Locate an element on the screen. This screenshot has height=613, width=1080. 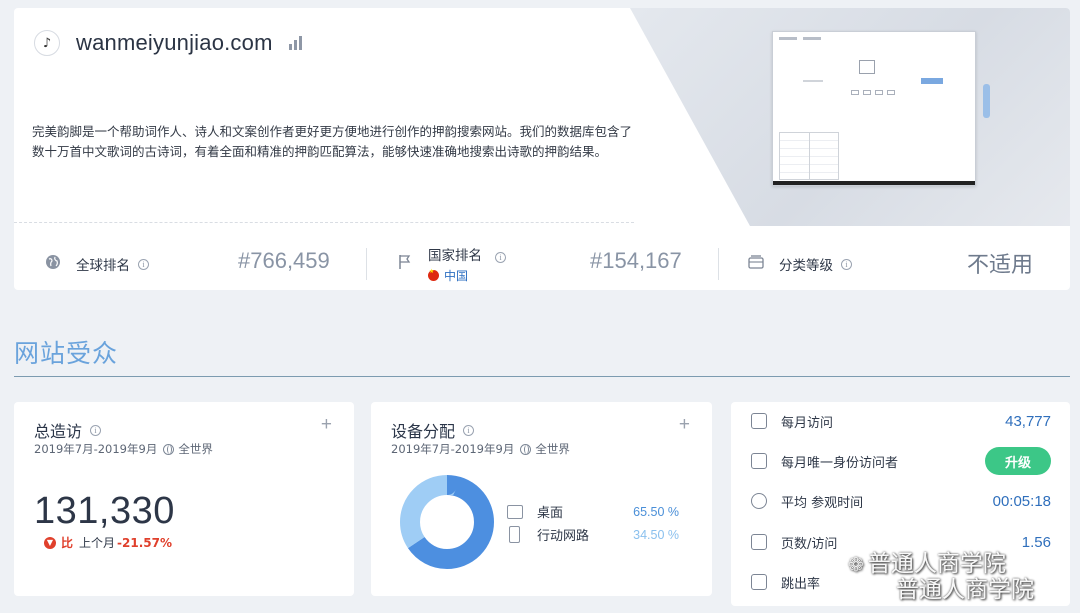
flag-icon is located at coordinates (405, 264).